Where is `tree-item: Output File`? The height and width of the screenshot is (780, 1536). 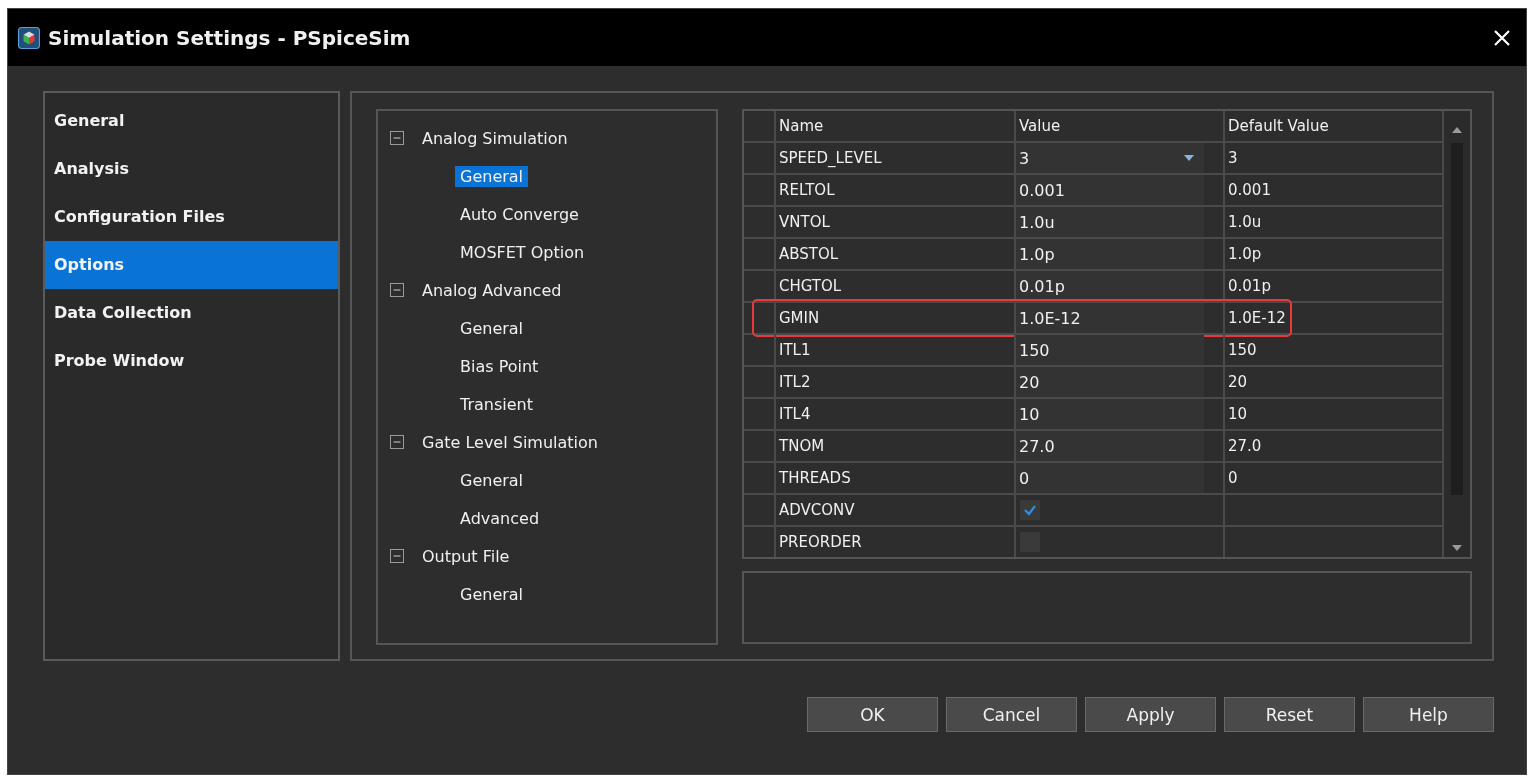
tree-item: Output File is located at coordinates (466, 556).